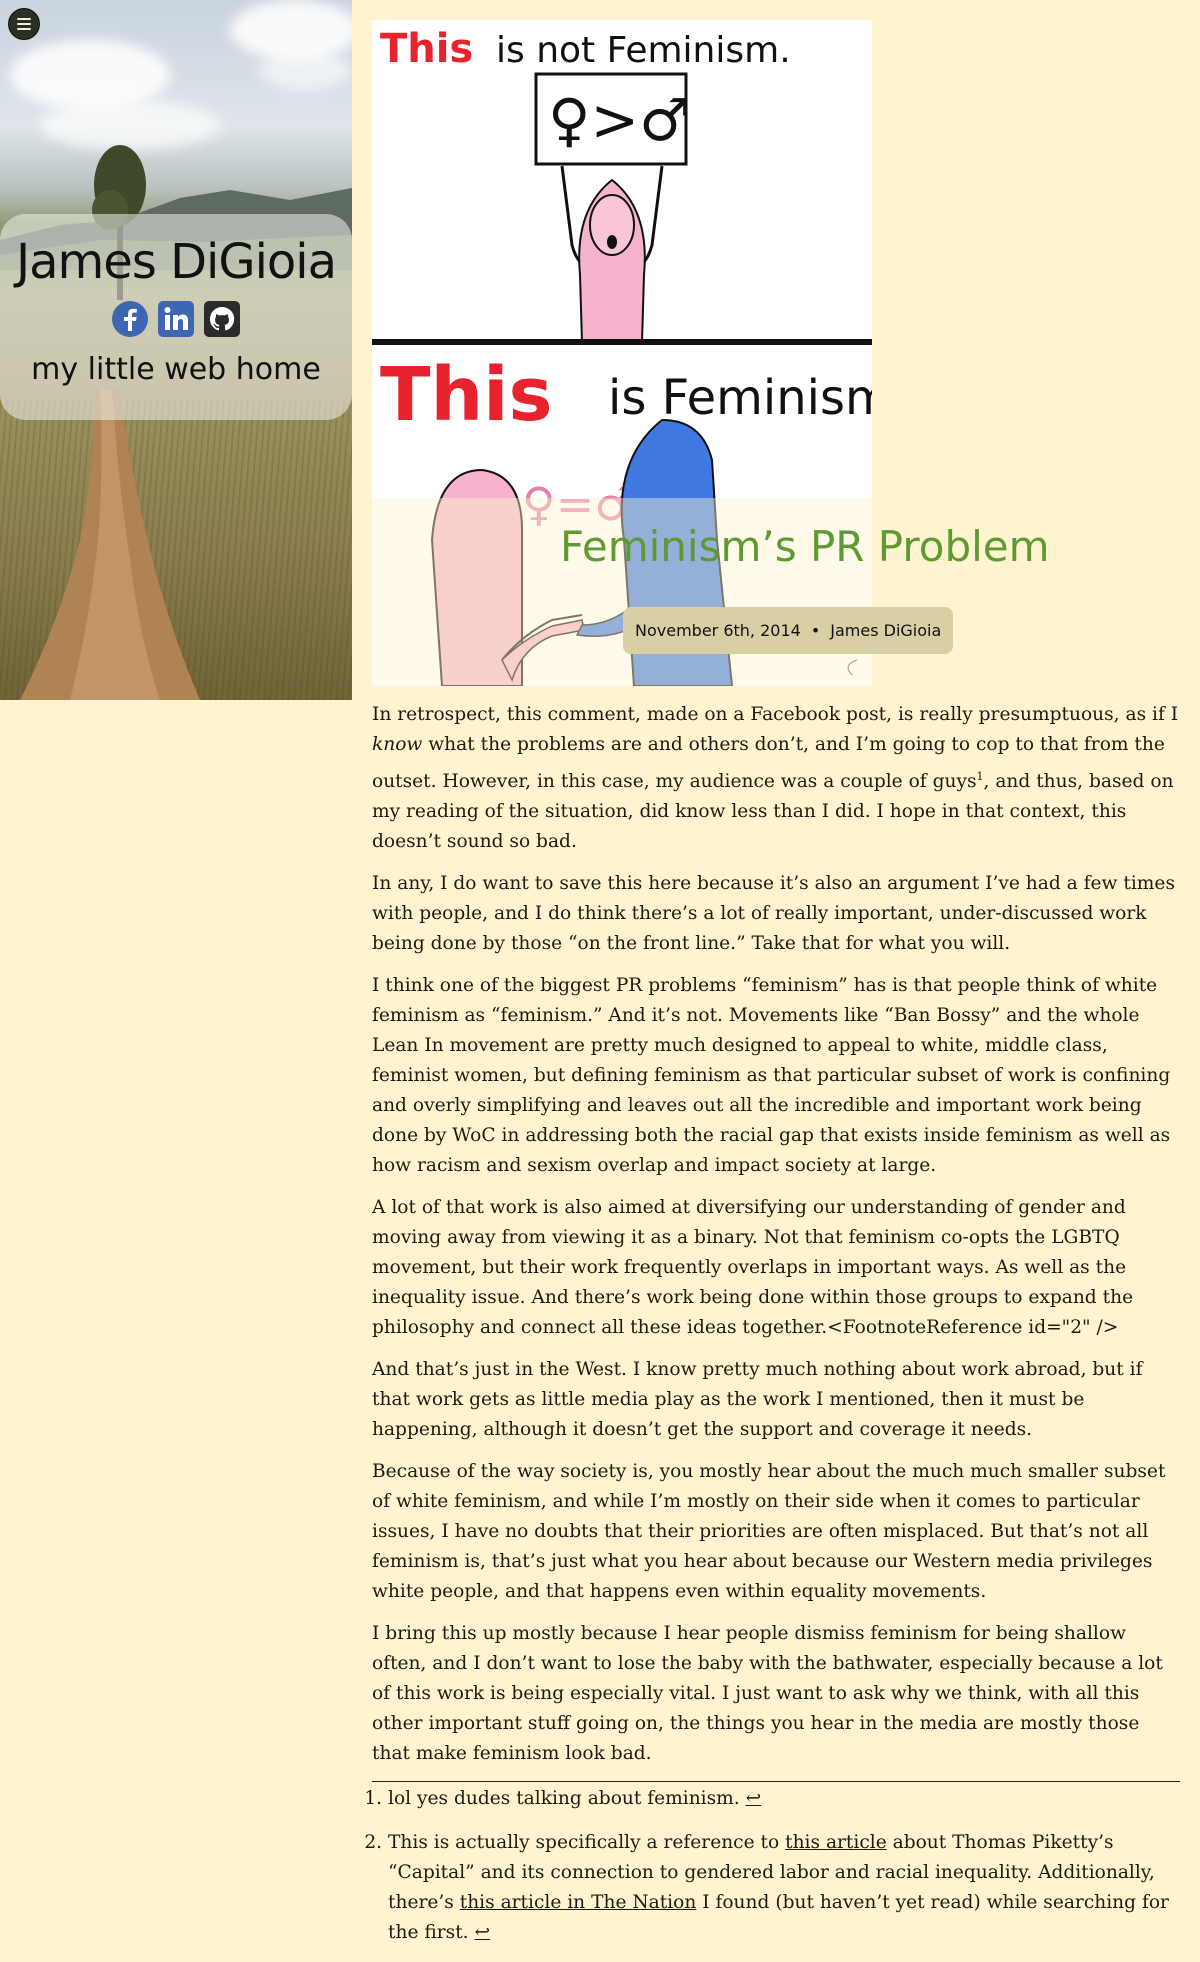 This screenshot has height=1962, width=1200. I want to click on hamburger-menu-icon, so click(24, 24).